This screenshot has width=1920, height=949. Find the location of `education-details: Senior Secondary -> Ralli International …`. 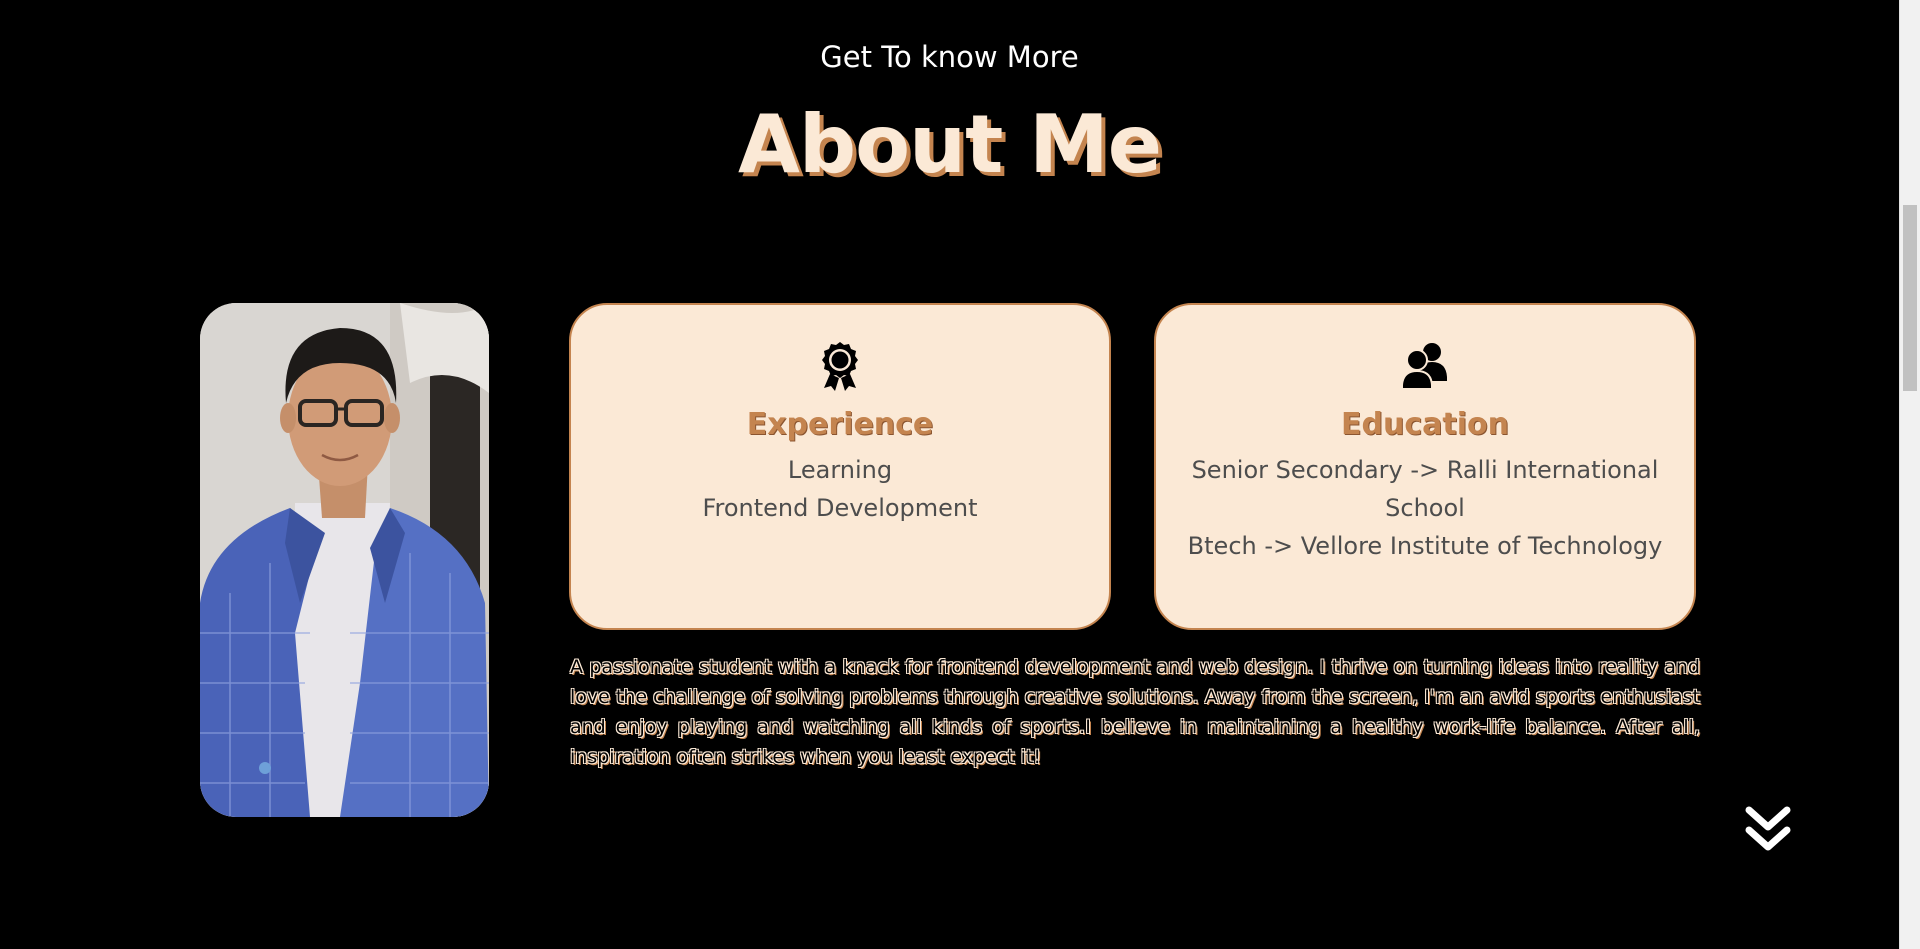

education-details: Senior Secondary -> Ralli International … is located at coordinates (1425, 508).